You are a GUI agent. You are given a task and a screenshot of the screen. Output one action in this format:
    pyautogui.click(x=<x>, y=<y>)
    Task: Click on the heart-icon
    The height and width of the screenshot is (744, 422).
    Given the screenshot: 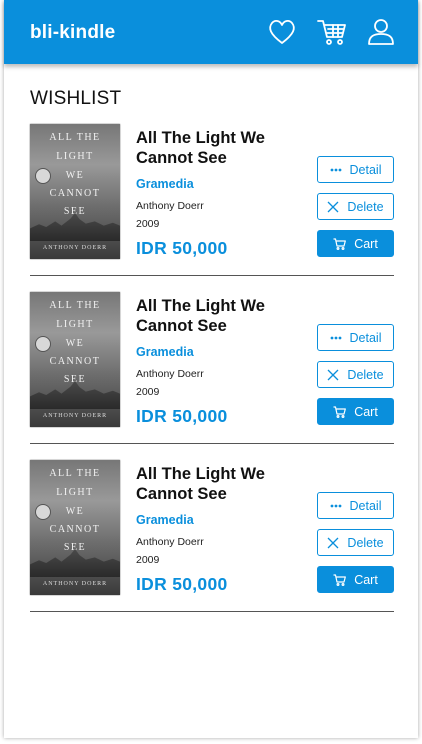 What is the action you would take?
    pyautogui.click(x=282, y=32)
    